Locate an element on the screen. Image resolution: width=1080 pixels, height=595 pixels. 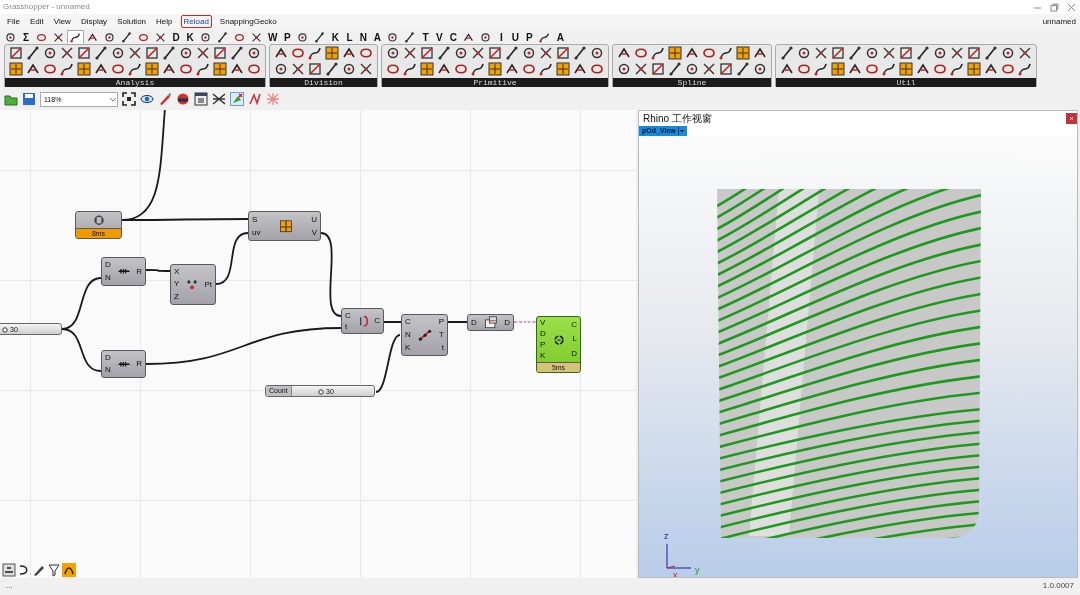
folder-icon is located at coordinates (11, 99).